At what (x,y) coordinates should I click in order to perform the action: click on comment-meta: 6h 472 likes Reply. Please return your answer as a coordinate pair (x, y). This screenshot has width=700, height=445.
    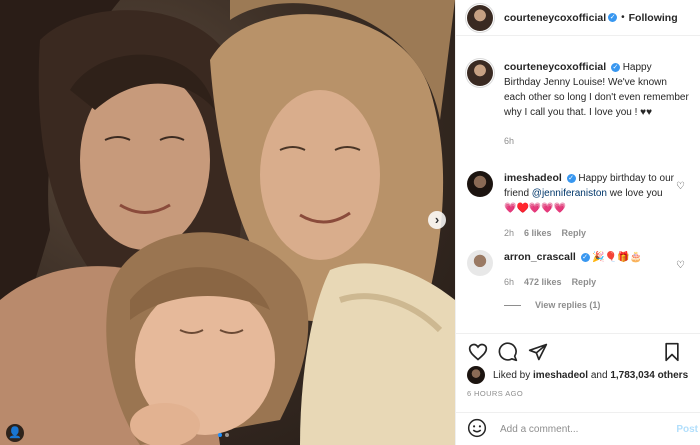
    Looking at the image, I should click on (589, 282).